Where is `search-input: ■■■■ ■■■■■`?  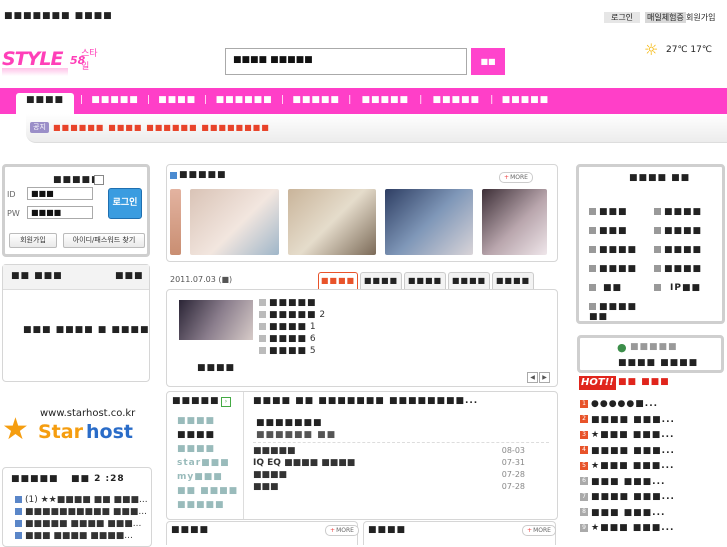
search-input: ■■■■ ■■■■■ is located at coordinates (346, 61).